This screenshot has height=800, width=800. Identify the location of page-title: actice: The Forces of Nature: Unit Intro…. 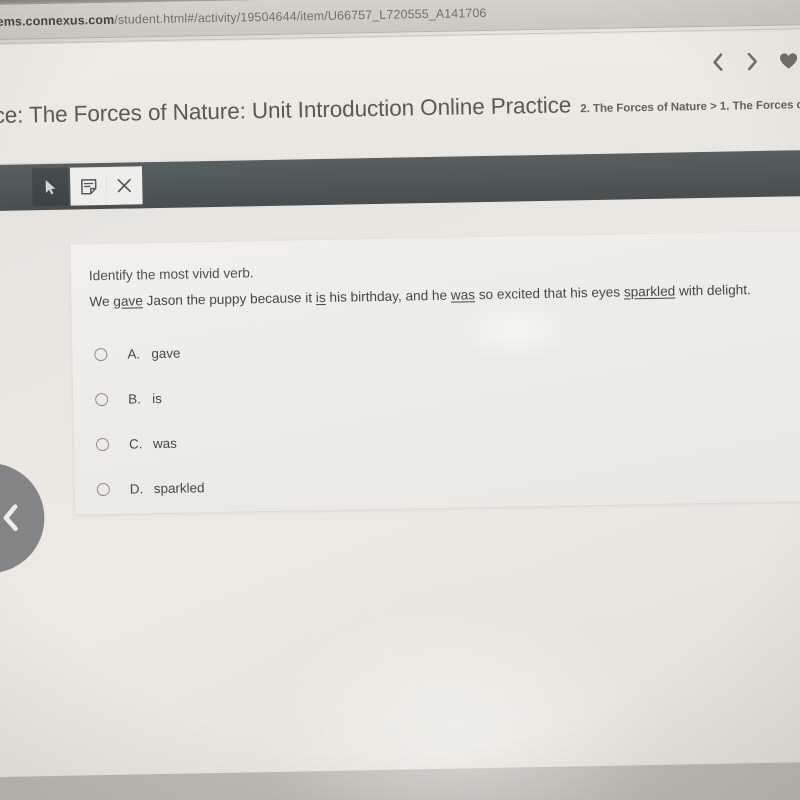
(286, 110).